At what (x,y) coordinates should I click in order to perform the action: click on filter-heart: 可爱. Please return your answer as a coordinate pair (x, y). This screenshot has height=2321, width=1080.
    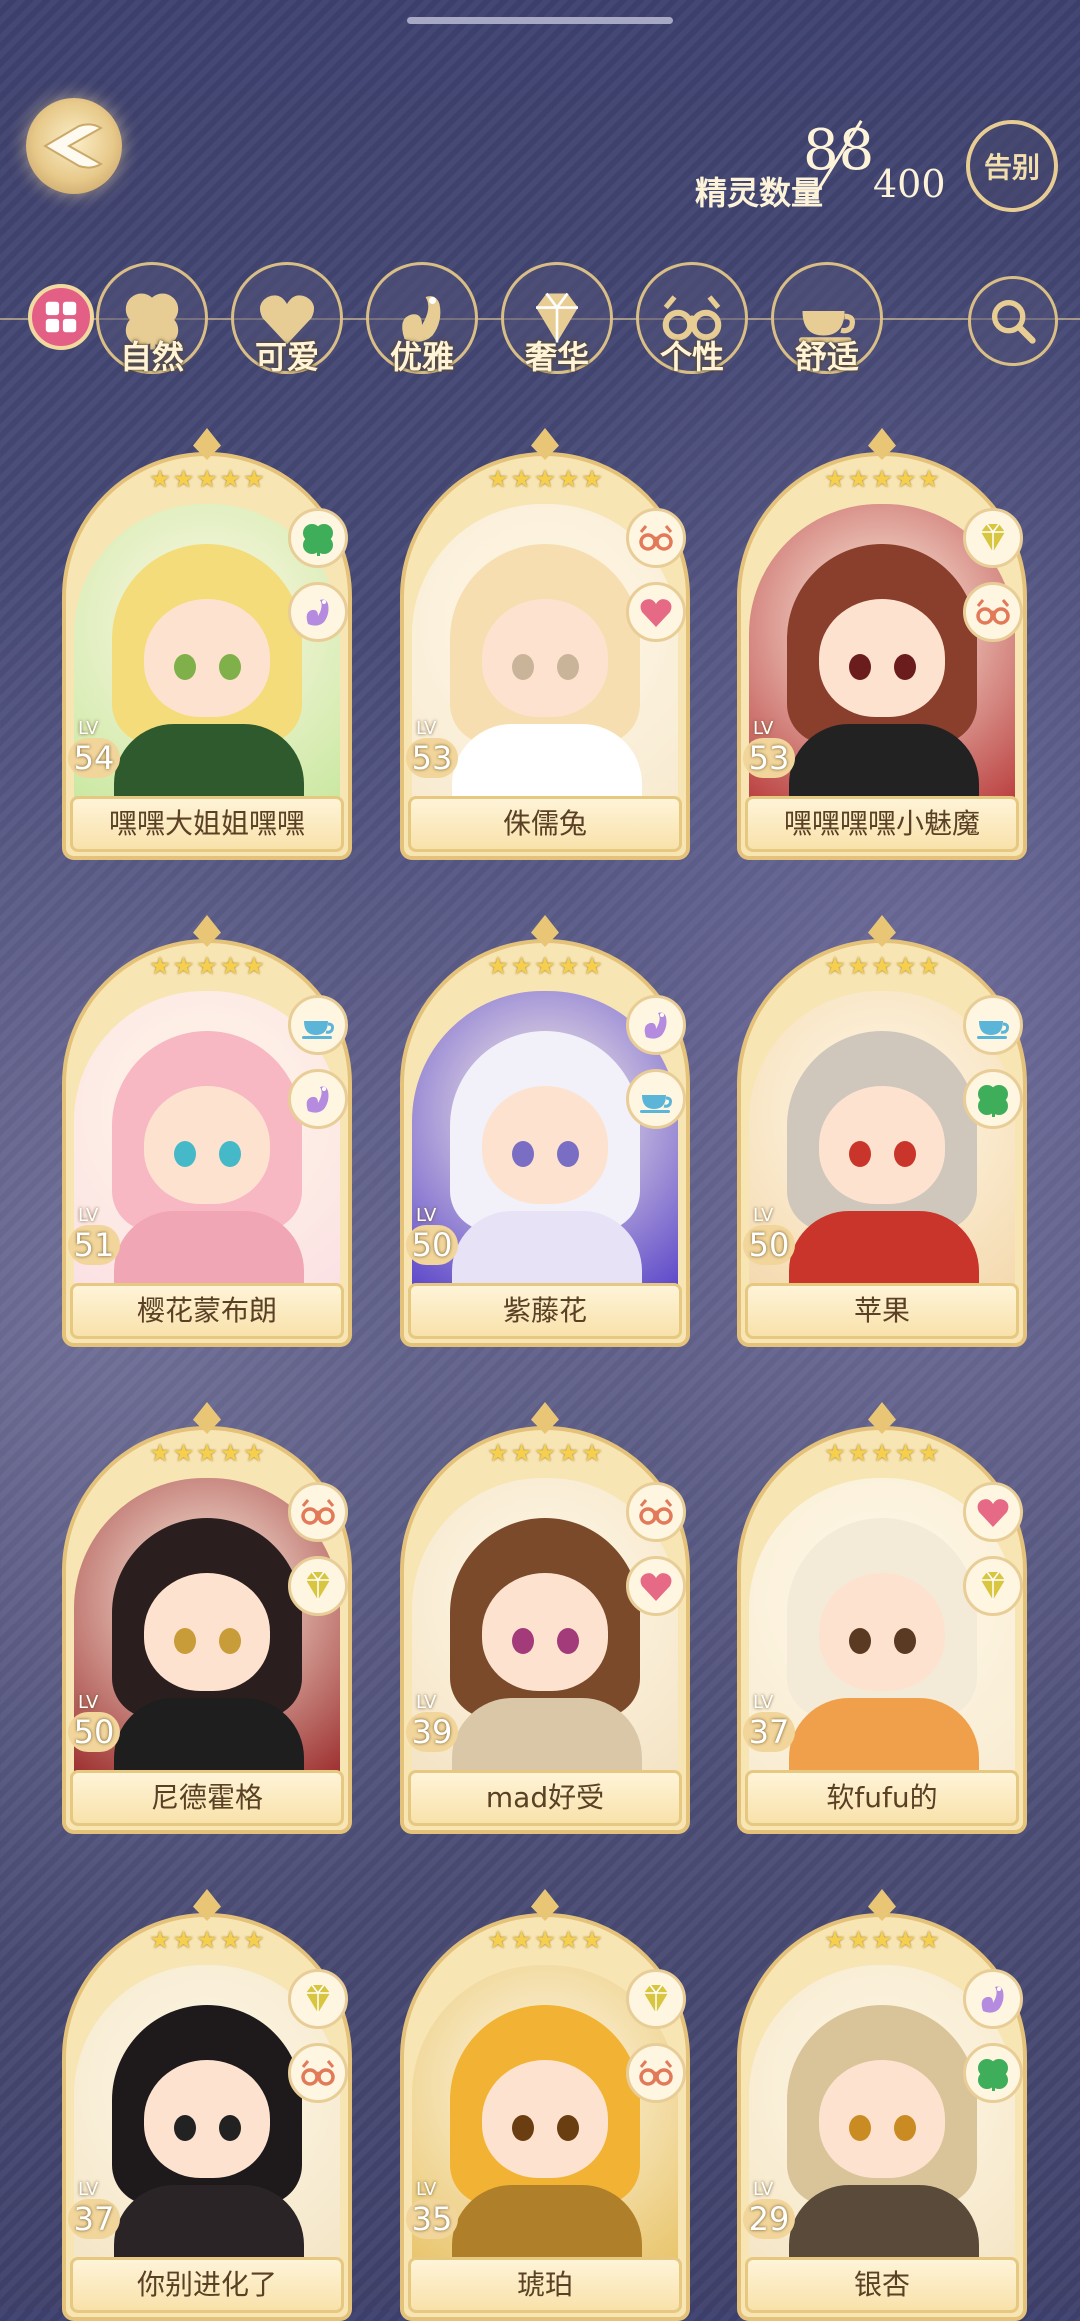
    Looking at the image, I should click on (287, 322).